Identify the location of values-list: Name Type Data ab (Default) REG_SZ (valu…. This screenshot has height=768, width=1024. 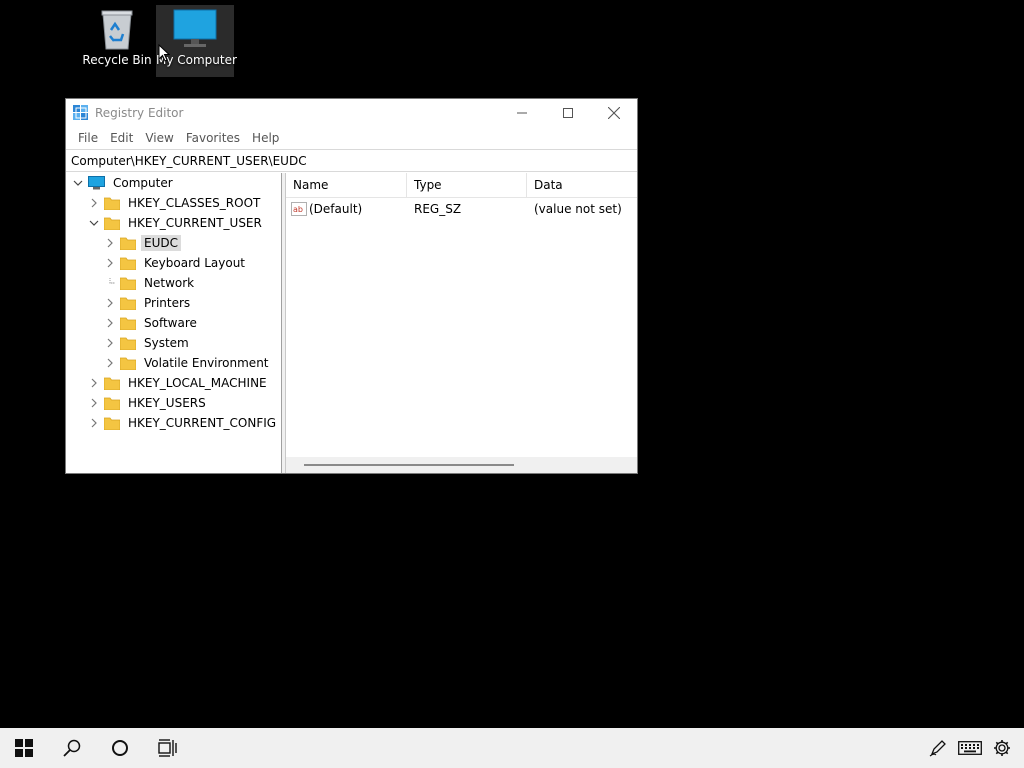
(461, 323).